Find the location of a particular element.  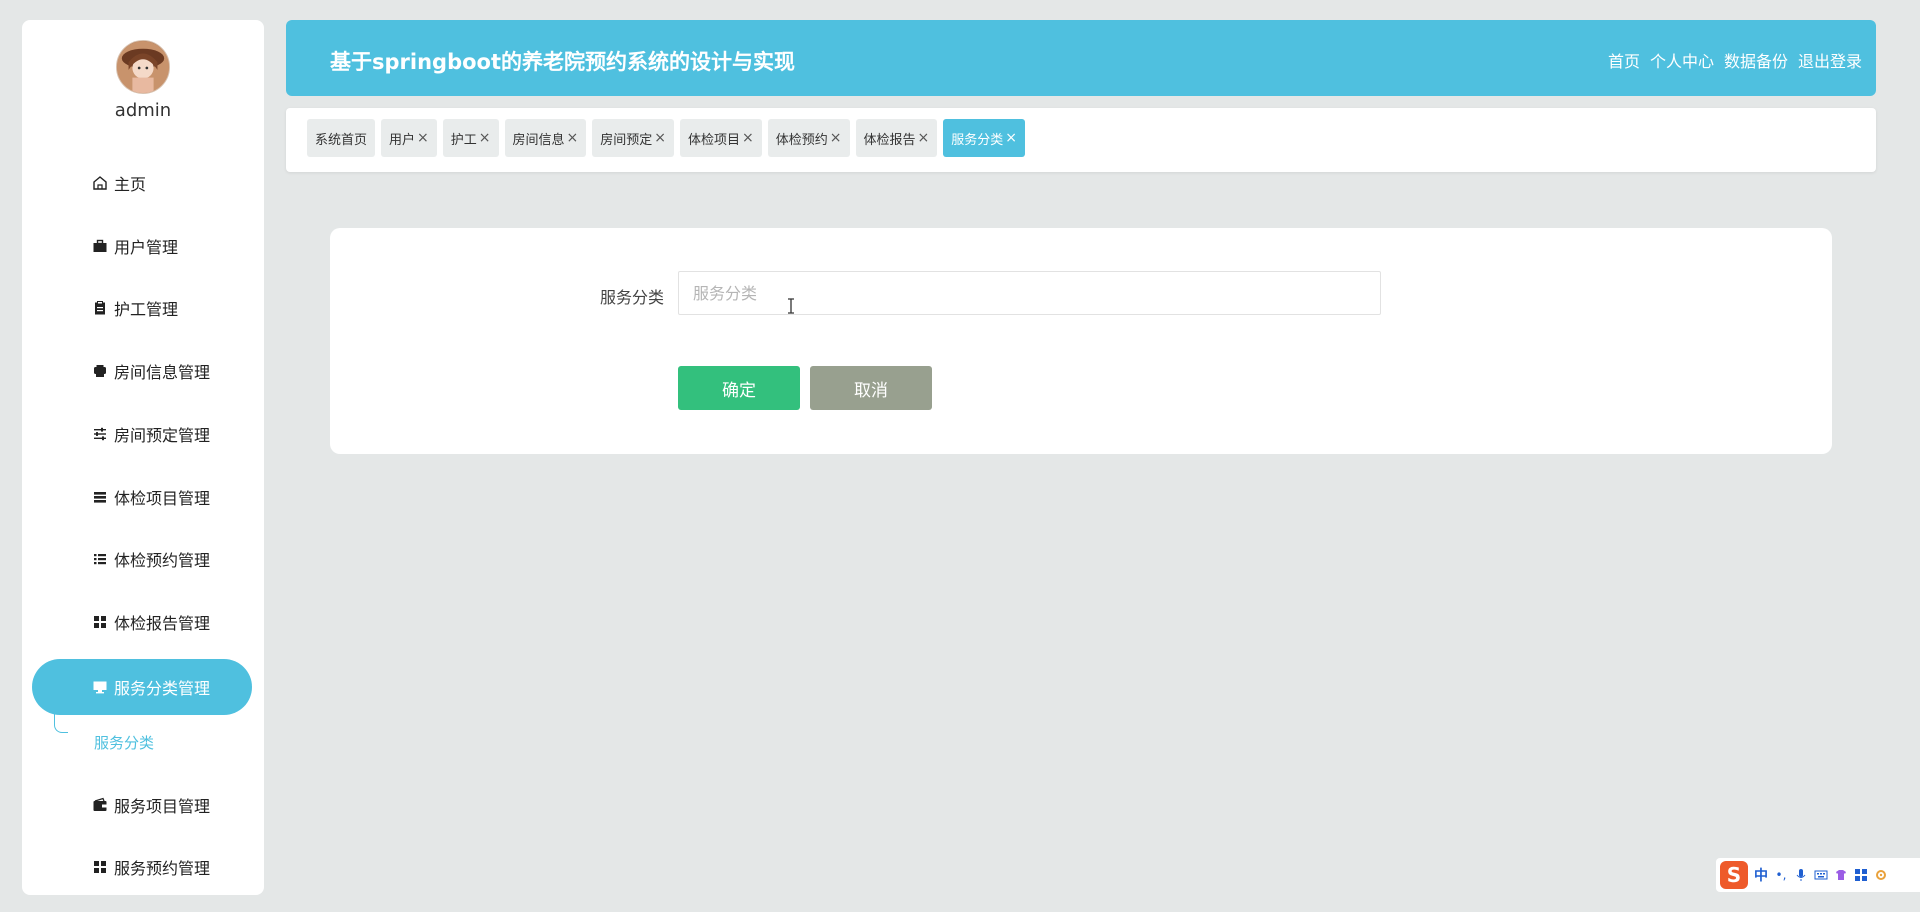

tab-label: 系统首页 is located at coordinates (341, 140).